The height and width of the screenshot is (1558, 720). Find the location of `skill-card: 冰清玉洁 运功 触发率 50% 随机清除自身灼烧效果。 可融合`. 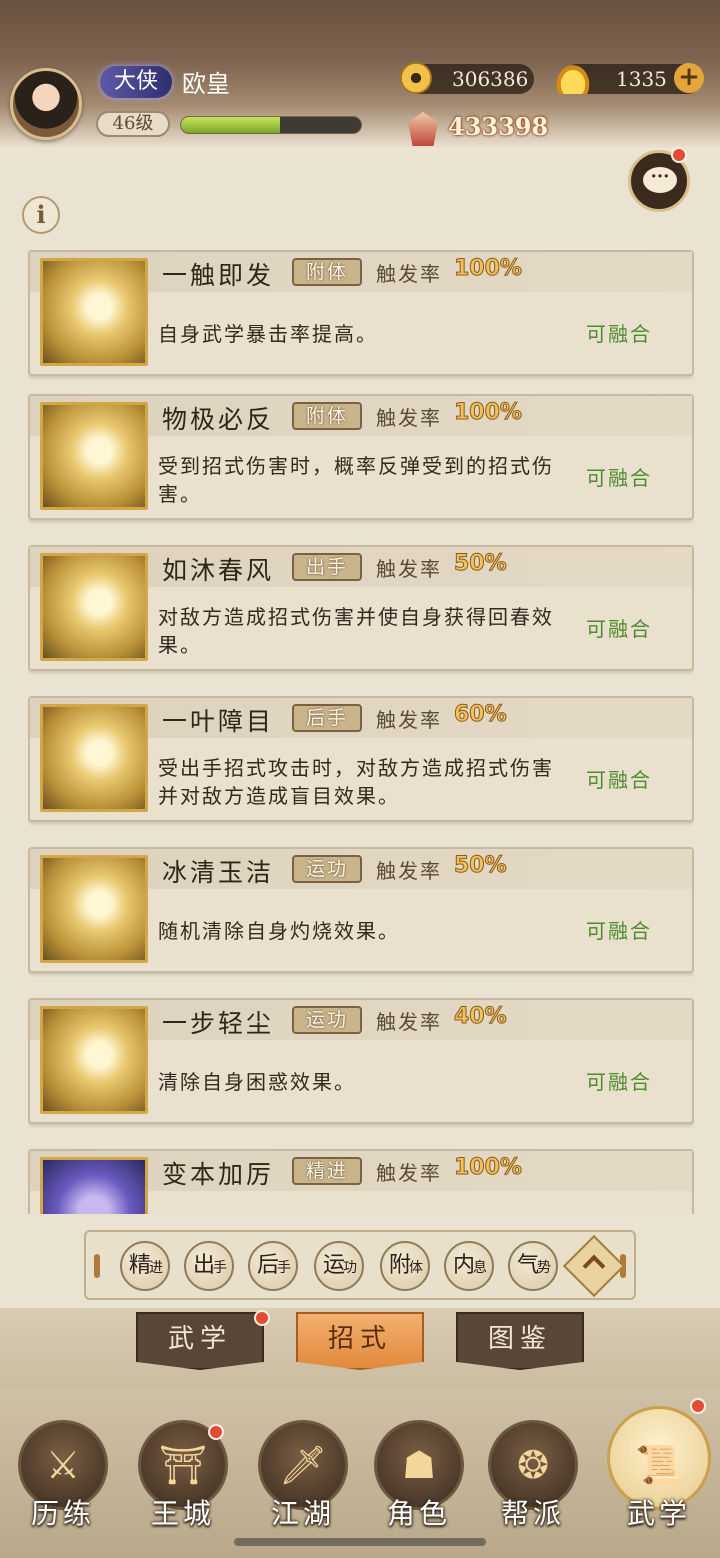

skill-card: 冰清玉洁 运功 触发率 50% 随机清除自身灼烧效果。 可融合 is located at coordinates (361, 910).